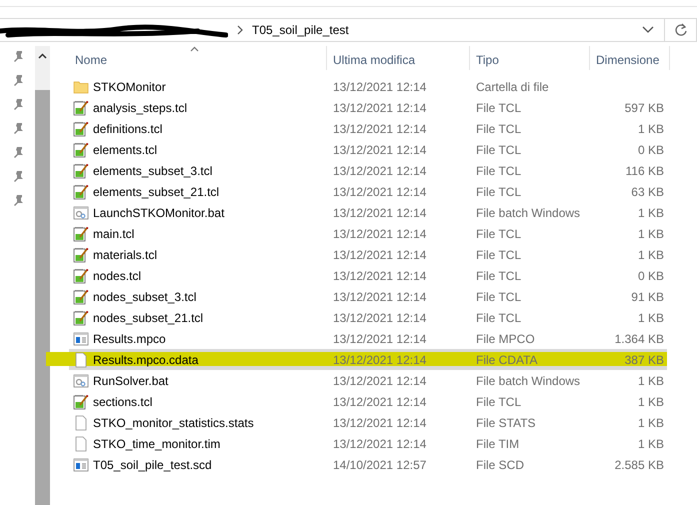 The width and height of the screenshot is (697, 505). What do you see at coordinates (140, 107) in the screenshot?
I see `file-name: analysis_steps.tcl` at bounding box center [140, 107].